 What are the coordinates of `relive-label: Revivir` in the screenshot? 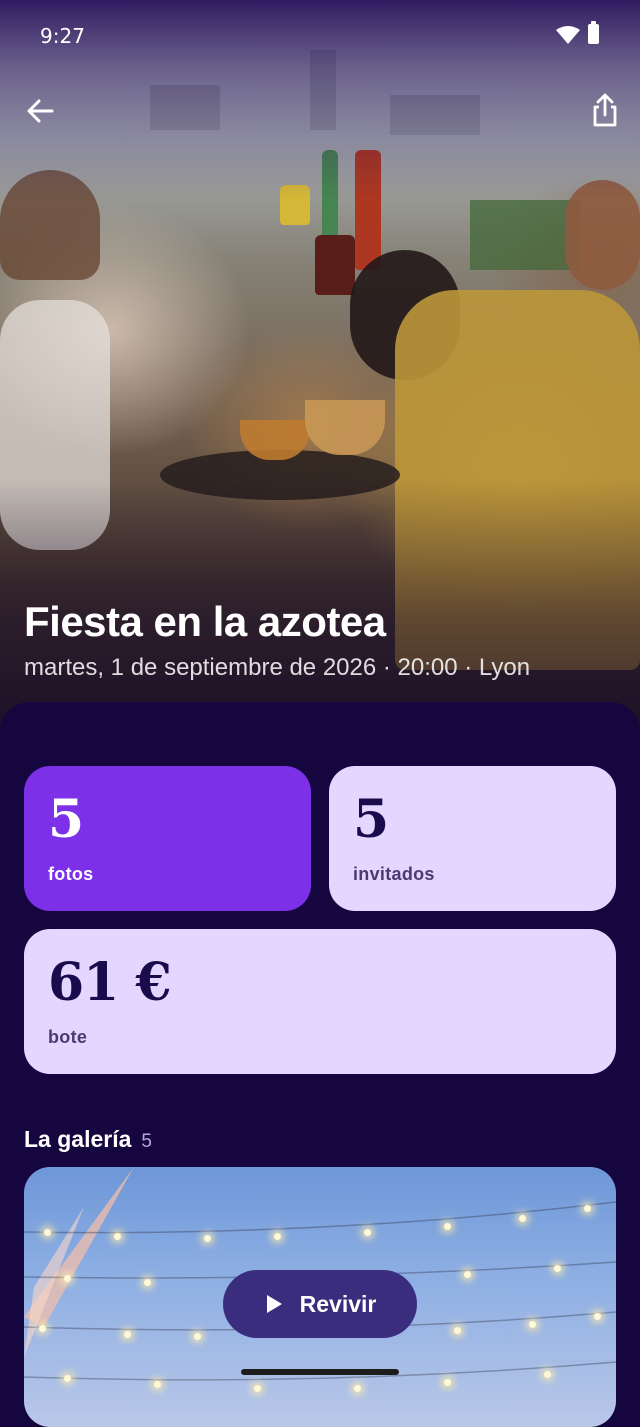 It's located at (338, 1303).